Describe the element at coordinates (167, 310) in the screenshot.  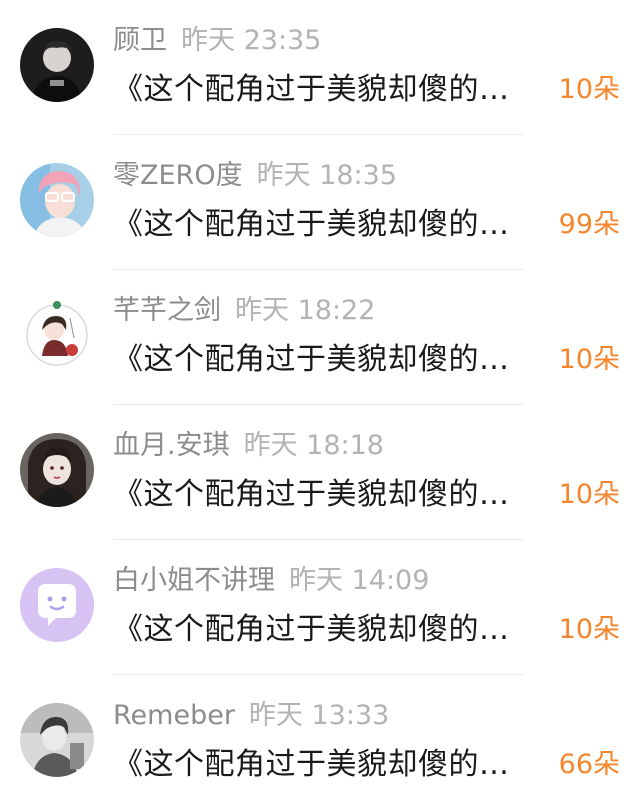
I see `username: 芊芊之剑` at that location.